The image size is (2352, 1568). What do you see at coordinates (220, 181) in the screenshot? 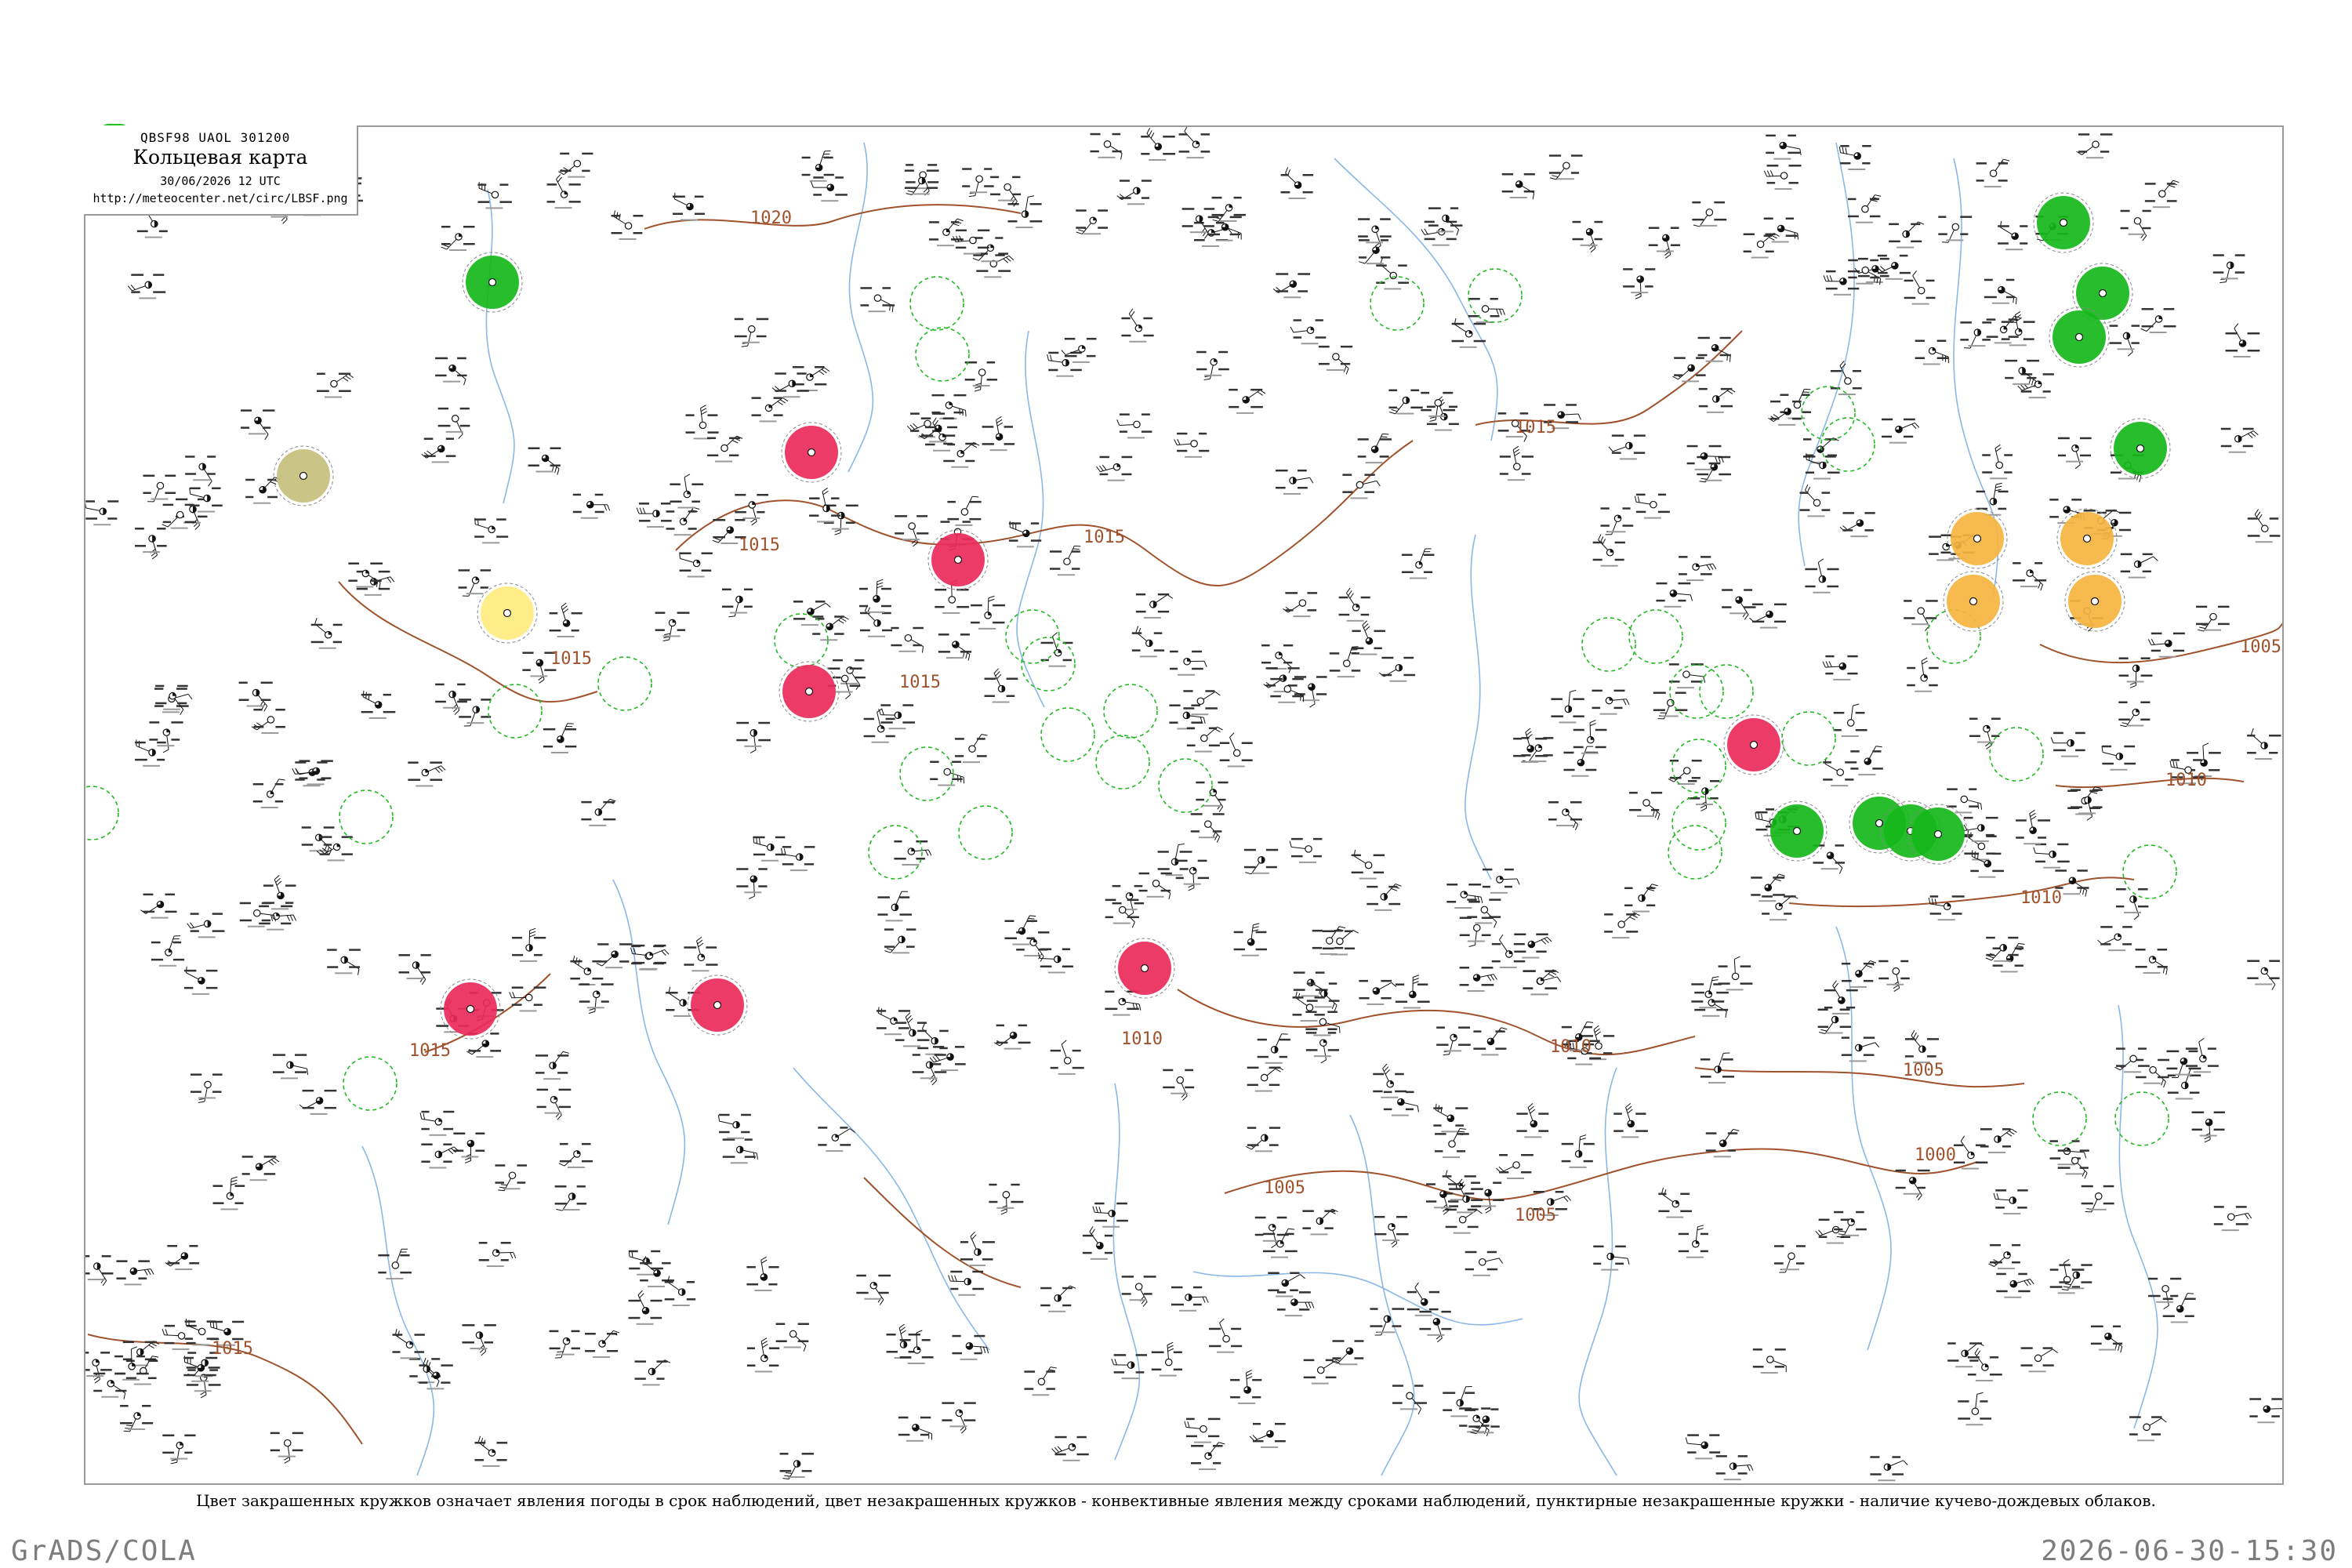
I see `map-date: 30/06/2026 12 UTC` at bounding box center [220, 181].